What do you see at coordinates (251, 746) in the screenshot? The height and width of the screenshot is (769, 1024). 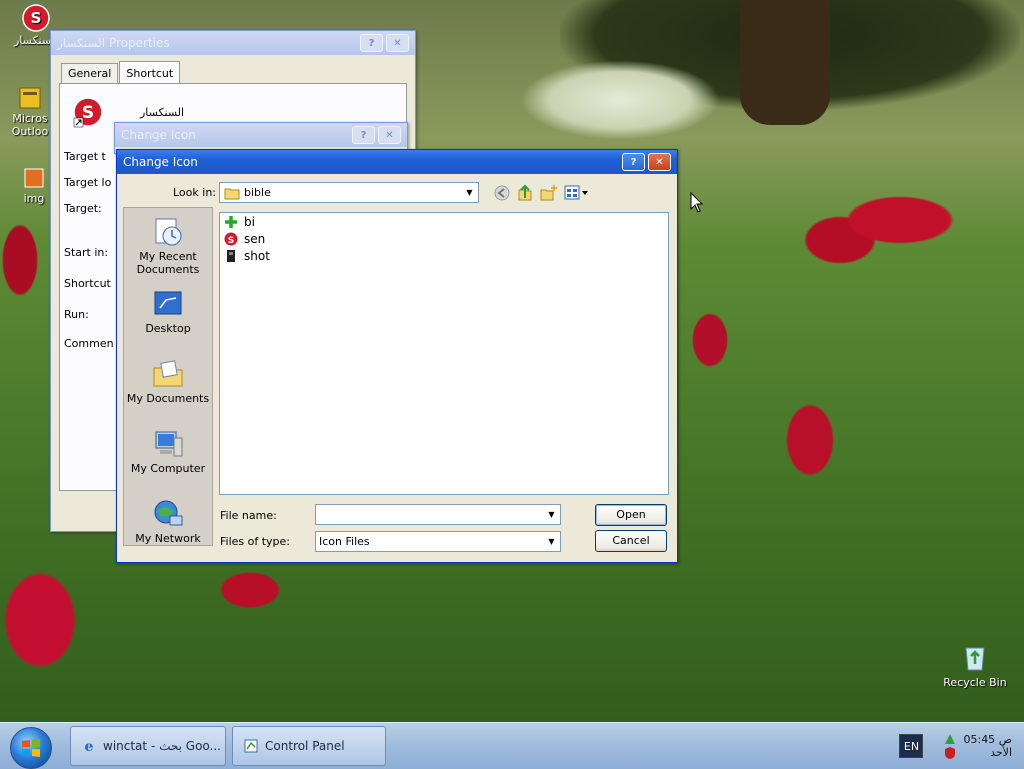 I see `control-panel-icon` at bounding box center [251, 746].